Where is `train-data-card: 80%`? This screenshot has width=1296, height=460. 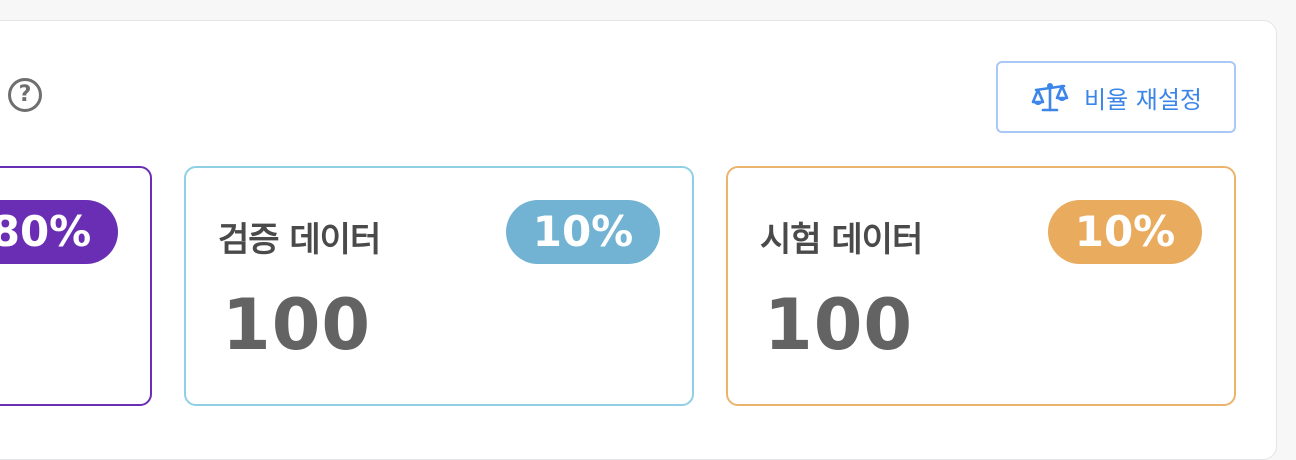 train-data-card: 80% is located at coordinates (76, 286).